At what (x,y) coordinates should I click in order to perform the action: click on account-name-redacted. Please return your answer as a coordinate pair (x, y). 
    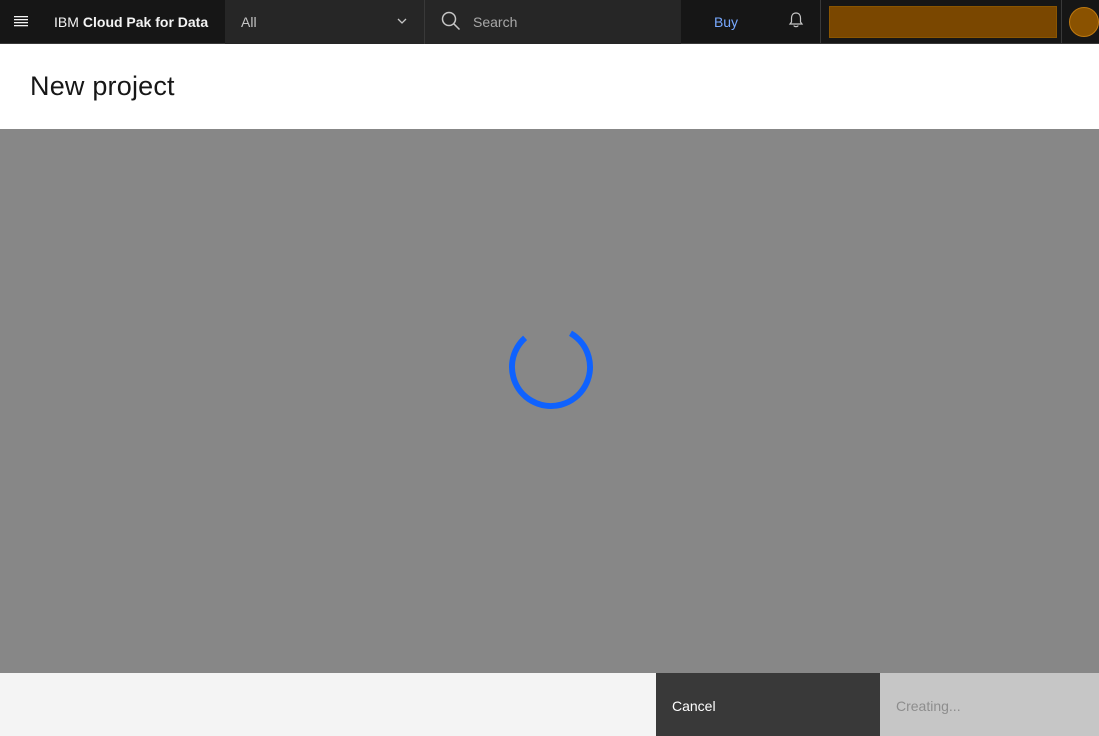
    Looking at the image, I should click on (943, 22).